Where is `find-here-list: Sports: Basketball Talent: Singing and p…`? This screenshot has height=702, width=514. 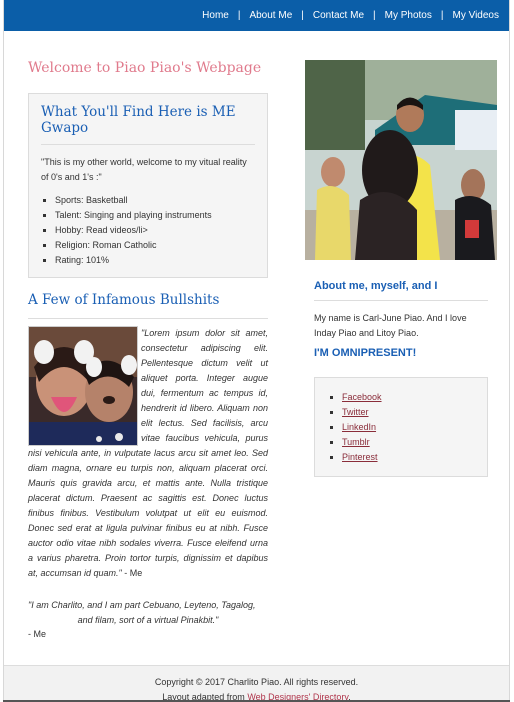
find-here-list: Sports: Basketball Talent: Singing and p… is located at coordinates (148, 230).